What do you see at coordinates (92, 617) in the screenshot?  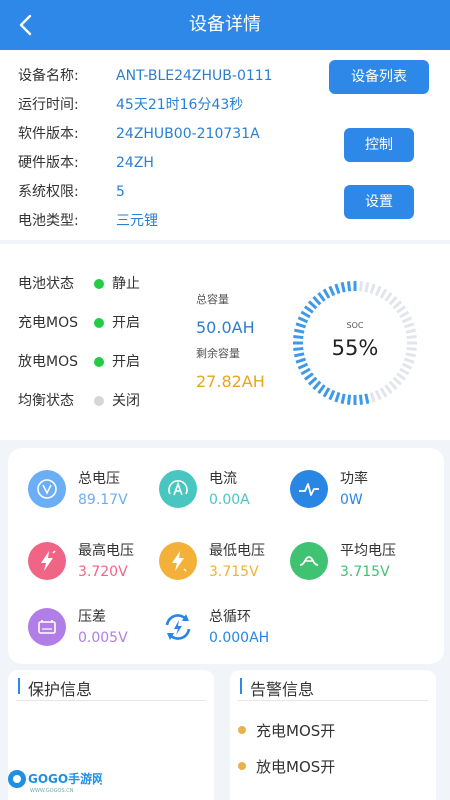 I see `metric-label: 压差` at bounding box center [92, 617].